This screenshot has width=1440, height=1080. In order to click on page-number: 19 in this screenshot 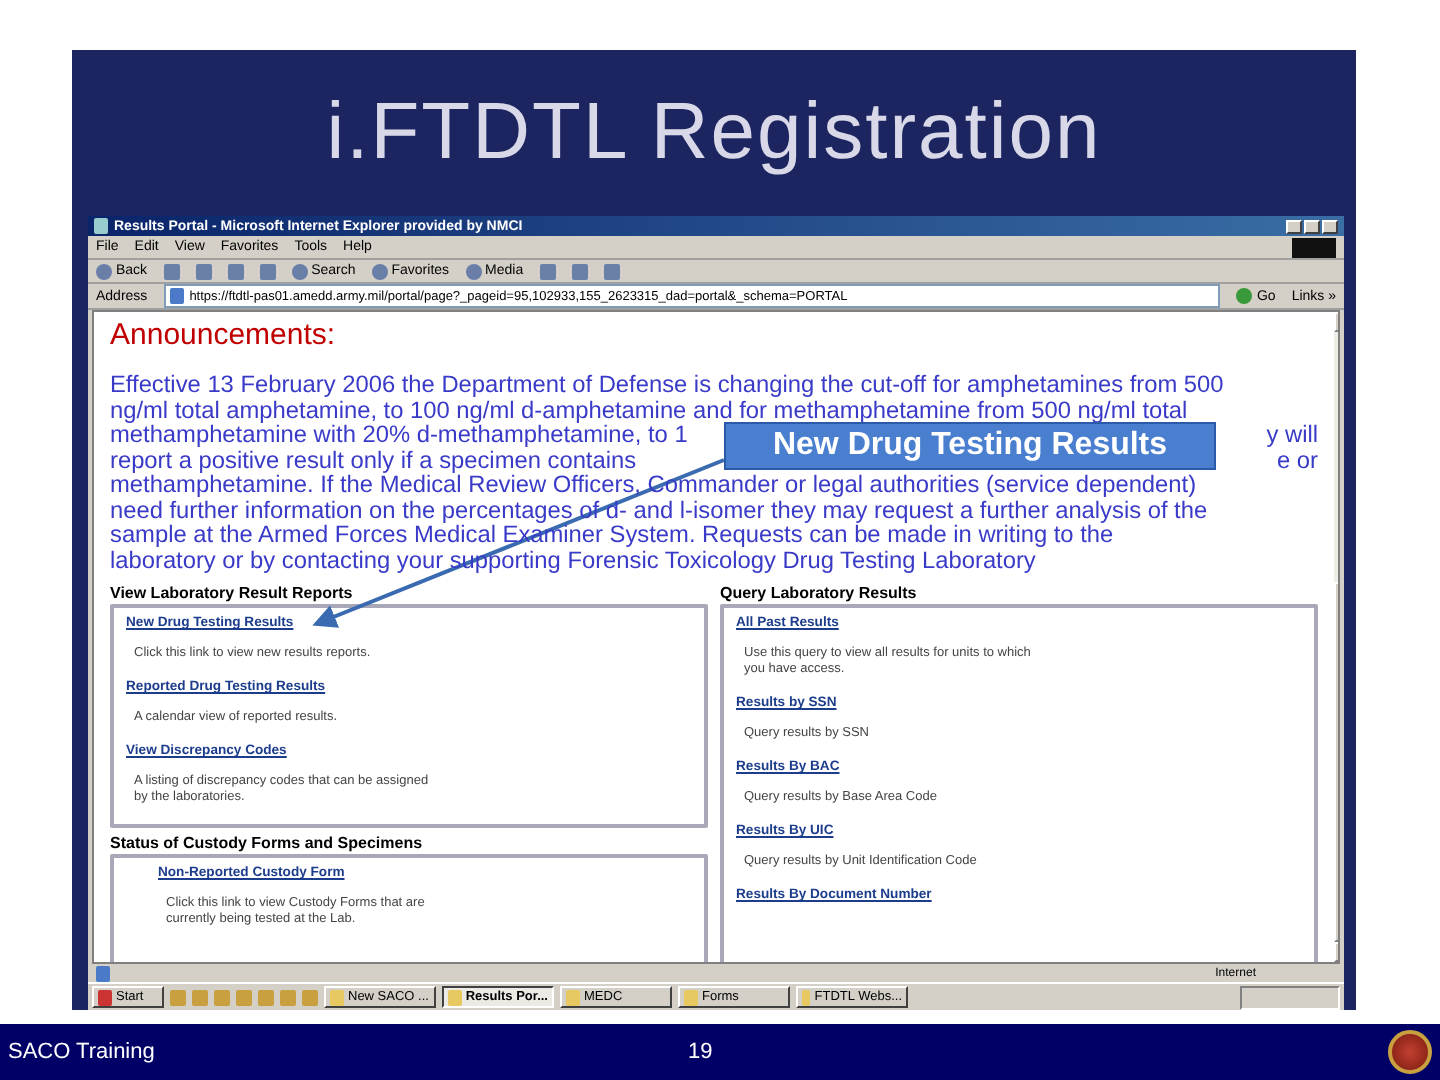, I will do `click(701, 1052)`.